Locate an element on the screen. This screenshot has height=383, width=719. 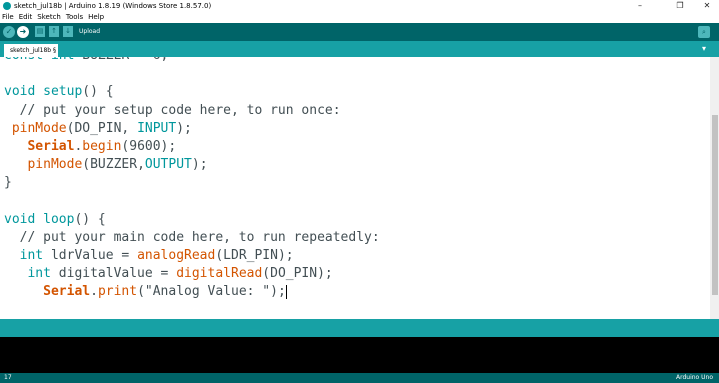
tab-sketch: sketch_jul18b § is located at coordinates (31, 50).